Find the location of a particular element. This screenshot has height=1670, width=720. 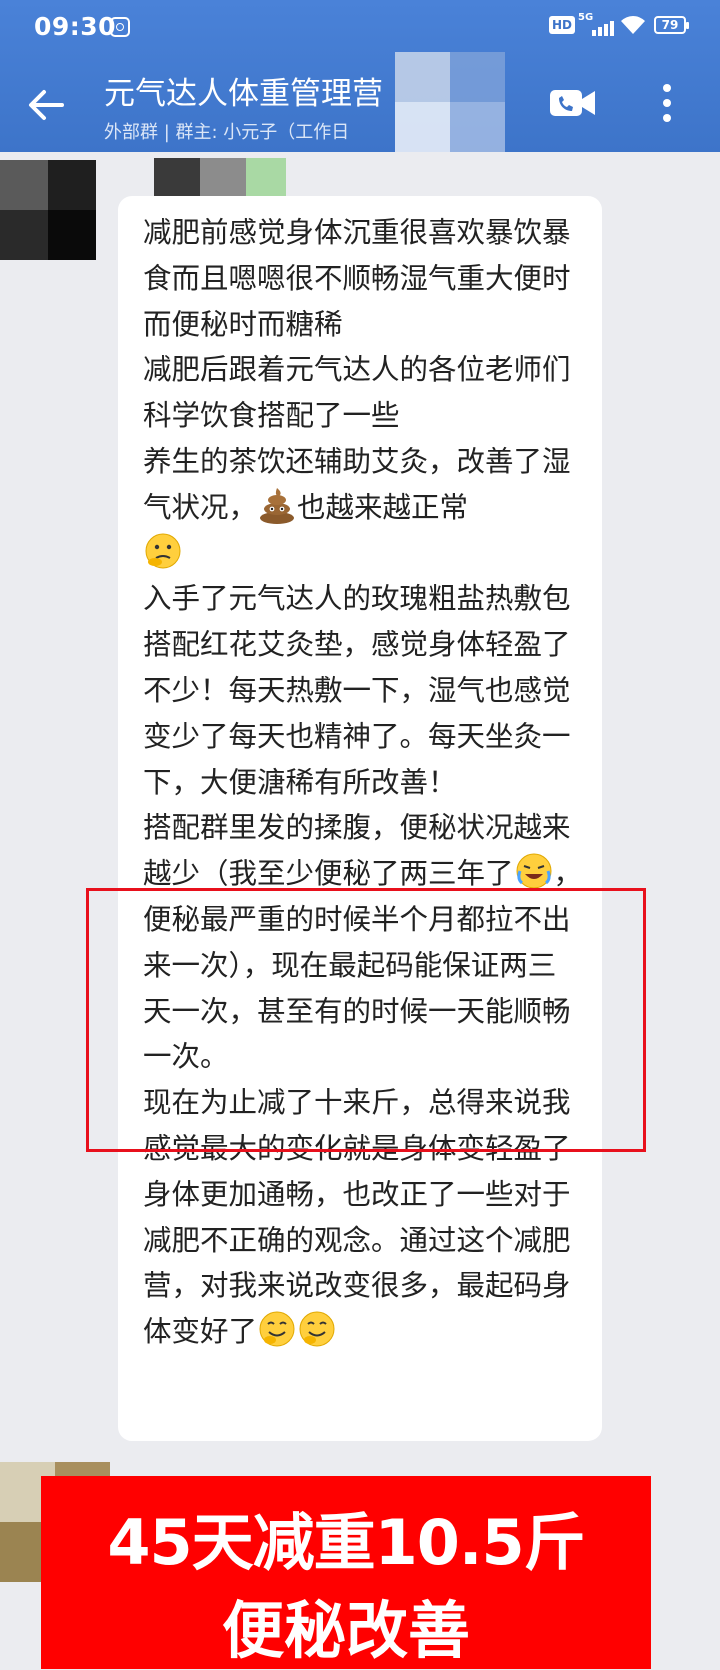

status-bar: 09:30 HD 5G 79 is located at coordinates (360, 28).